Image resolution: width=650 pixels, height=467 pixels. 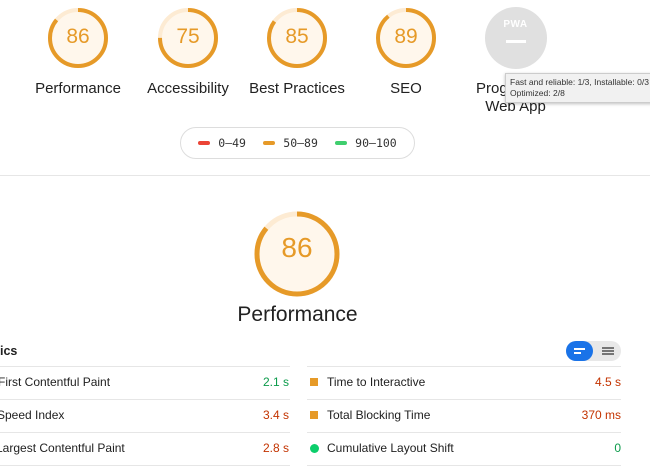 I want to click on legend-range-fail: 0–49, so click(x=232, y=143).